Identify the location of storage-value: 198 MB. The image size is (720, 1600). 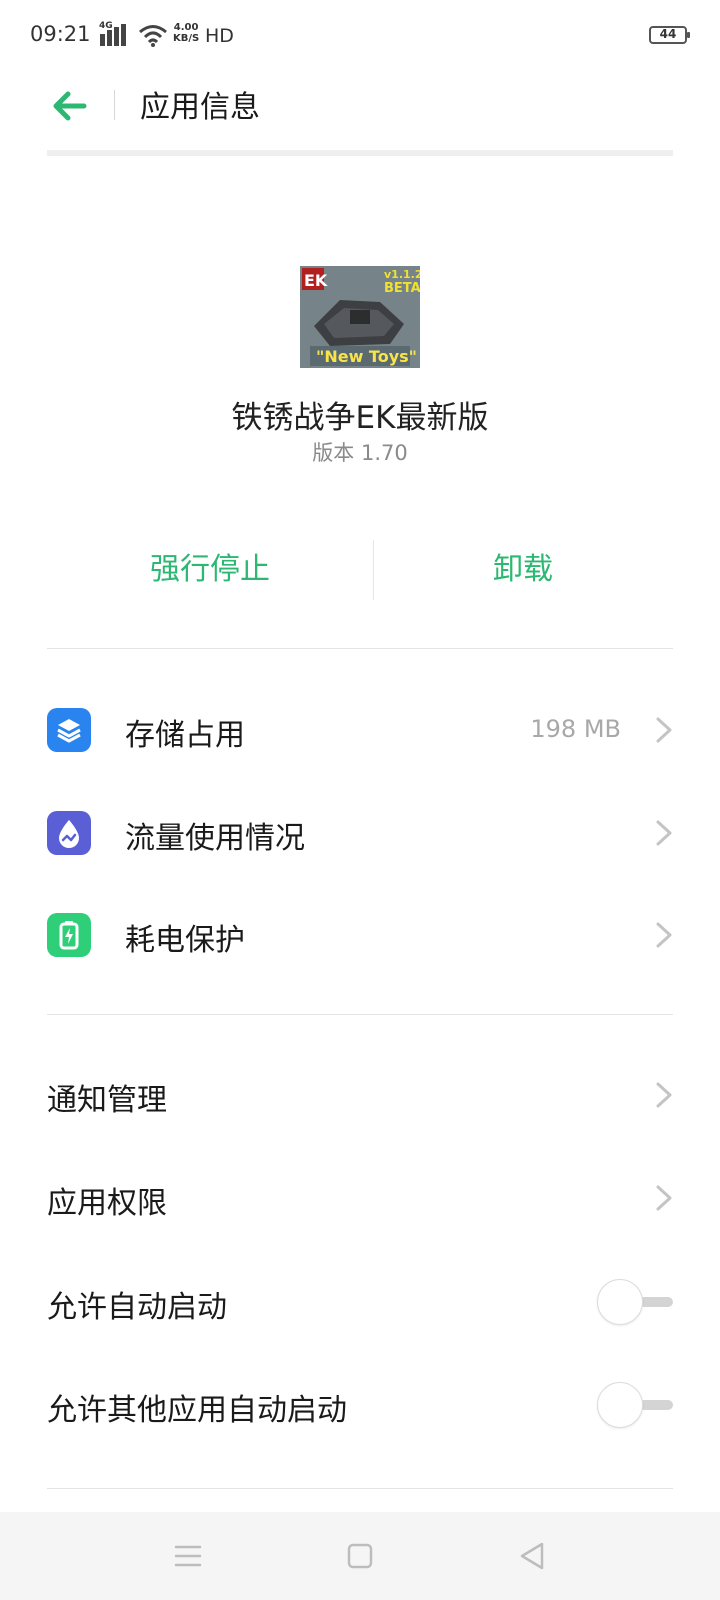
(575, 729).